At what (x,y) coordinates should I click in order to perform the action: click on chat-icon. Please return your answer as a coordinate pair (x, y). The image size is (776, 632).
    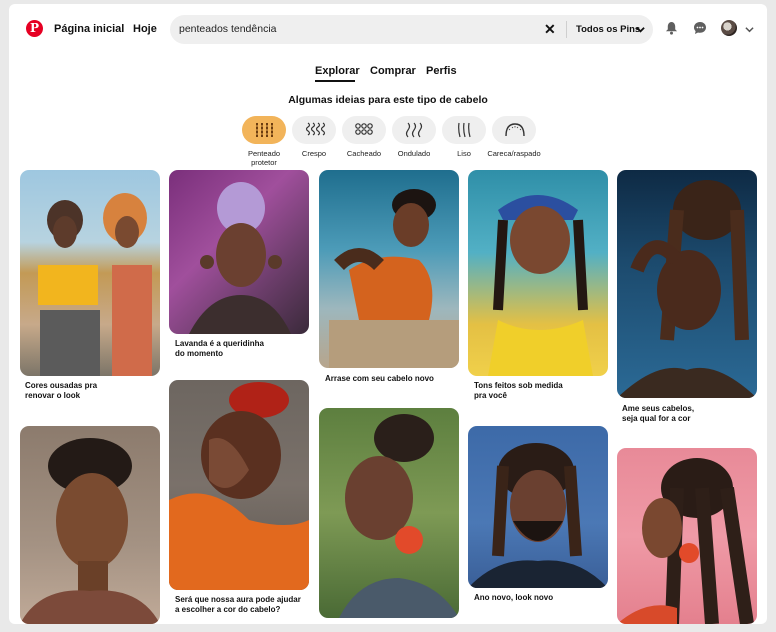
    Looking at the image, I should click on (700, 28).